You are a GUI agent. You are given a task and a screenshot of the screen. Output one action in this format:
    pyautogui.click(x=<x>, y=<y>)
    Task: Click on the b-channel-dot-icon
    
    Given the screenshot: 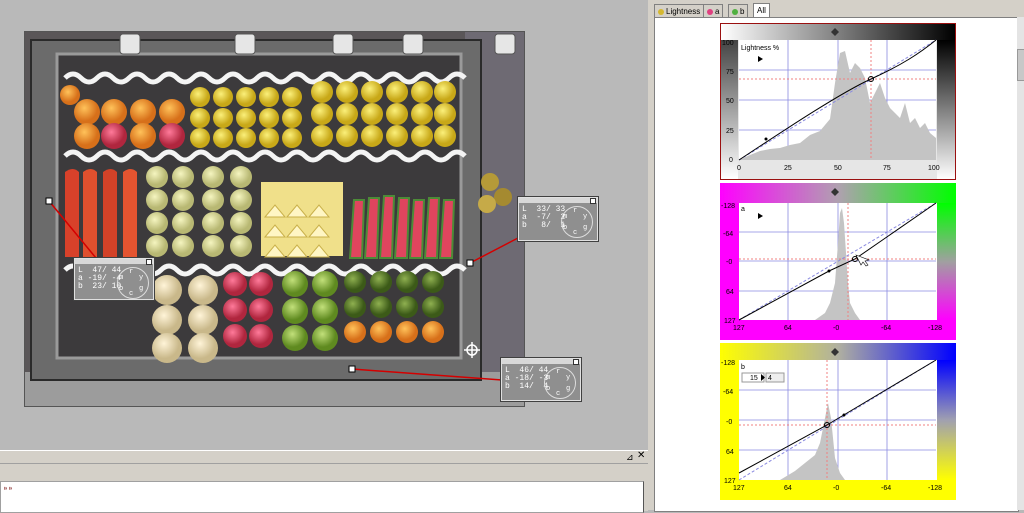 What is the action you would take?
    pyautogui.click(x=735, y=11)
    